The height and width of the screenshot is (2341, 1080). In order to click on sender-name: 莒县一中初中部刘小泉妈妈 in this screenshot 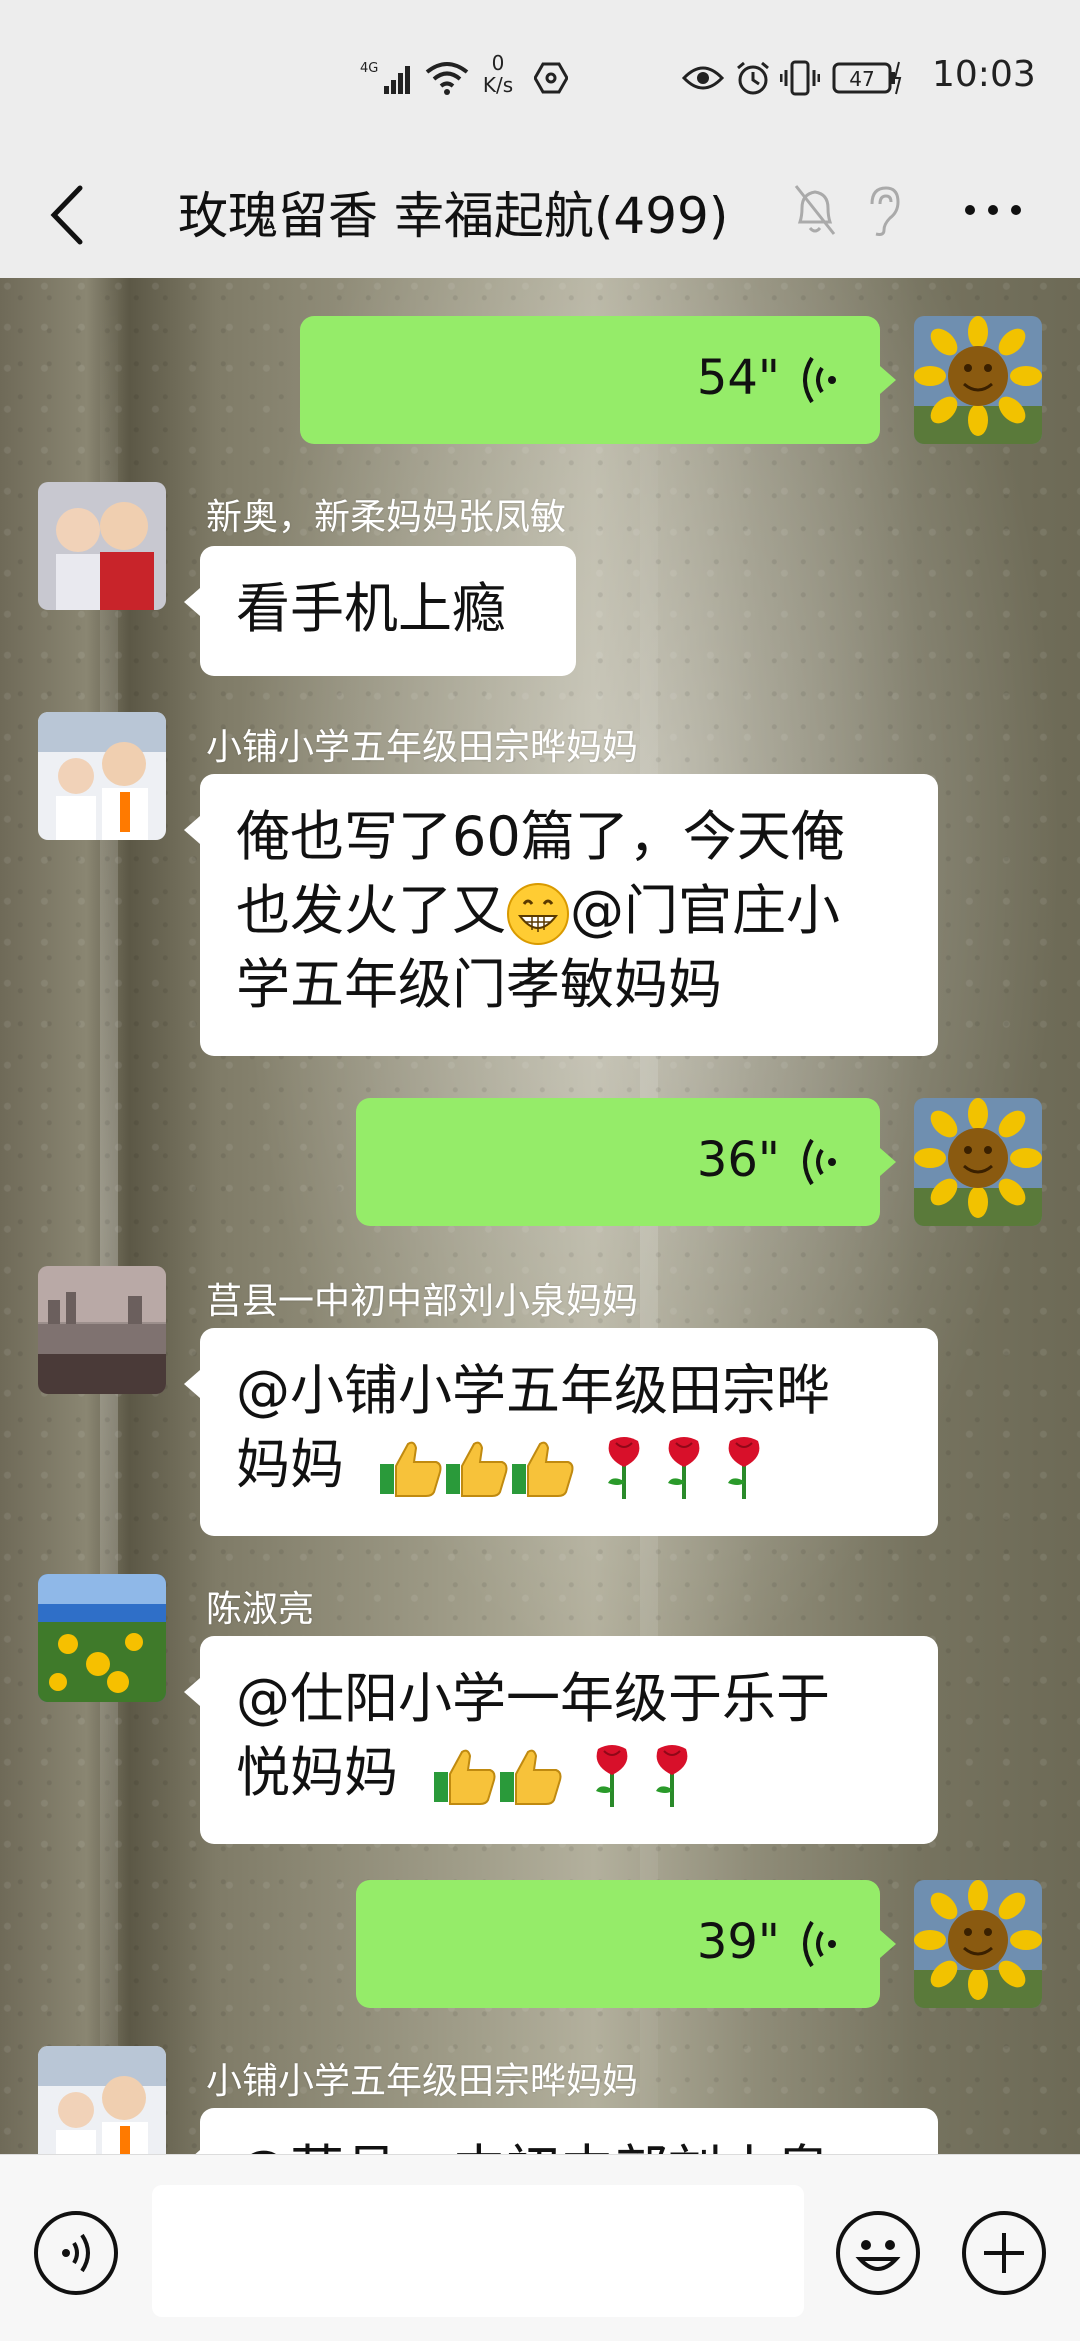, I will do `click(422, 1301)`.